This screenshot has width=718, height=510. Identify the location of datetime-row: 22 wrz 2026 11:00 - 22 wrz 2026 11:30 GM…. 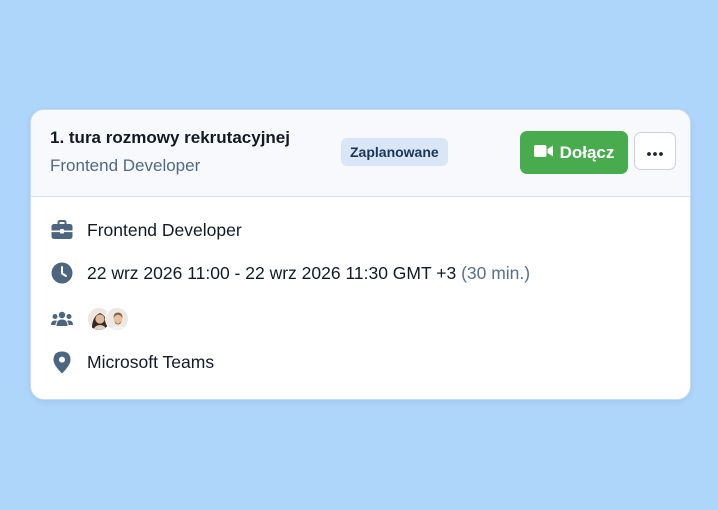
(290, 273).